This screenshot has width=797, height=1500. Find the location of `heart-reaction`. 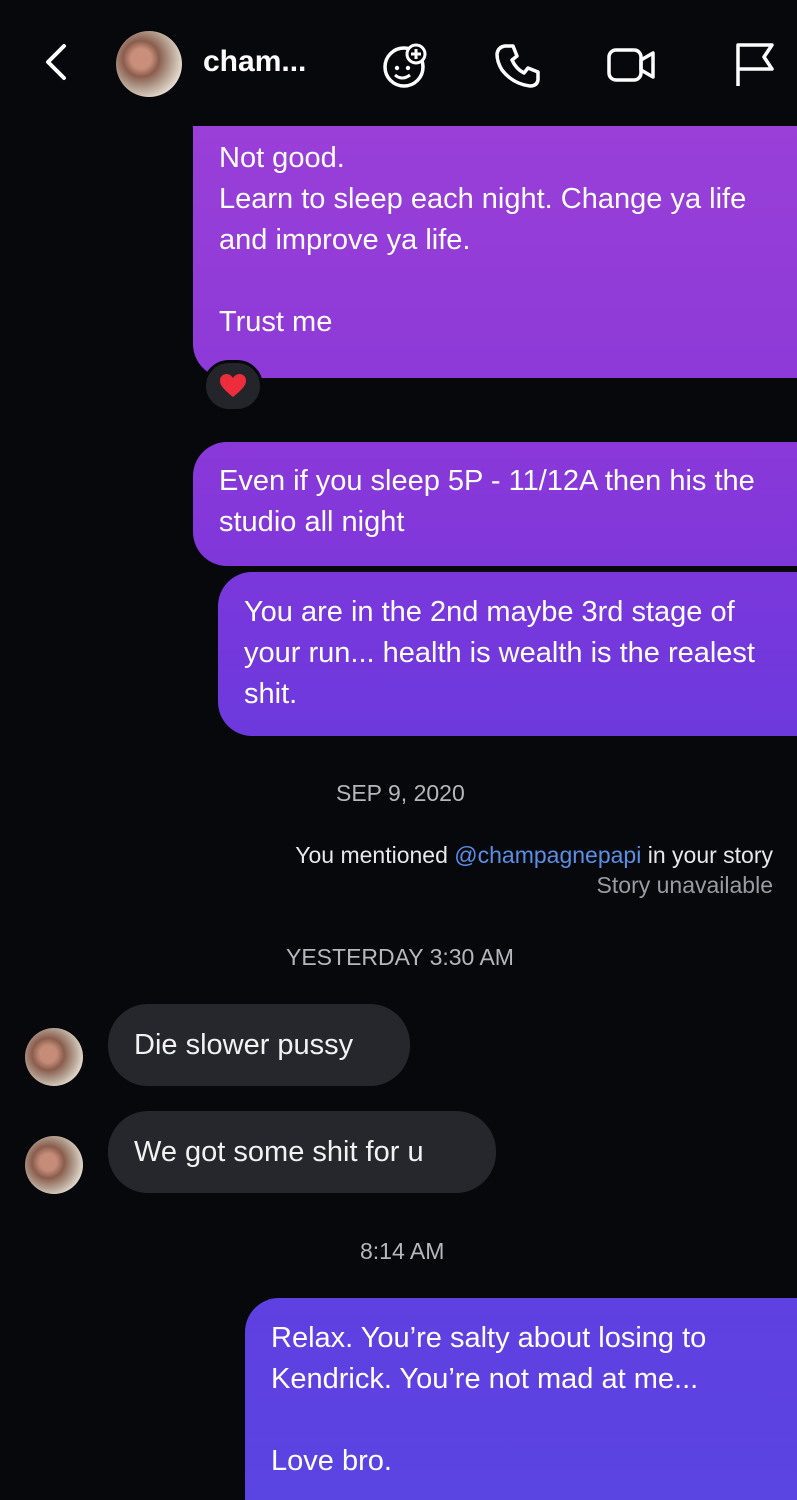

heart-reaction is located at coordinates (233, 386).